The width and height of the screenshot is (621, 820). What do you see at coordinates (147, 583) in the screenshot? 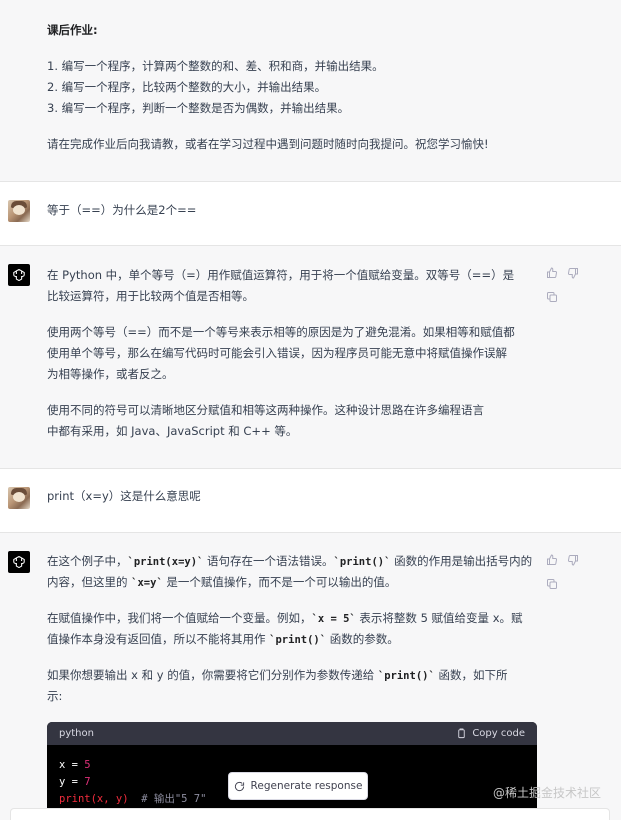
I see `inline-code: `x=y`` at bounding box center [147, 583].